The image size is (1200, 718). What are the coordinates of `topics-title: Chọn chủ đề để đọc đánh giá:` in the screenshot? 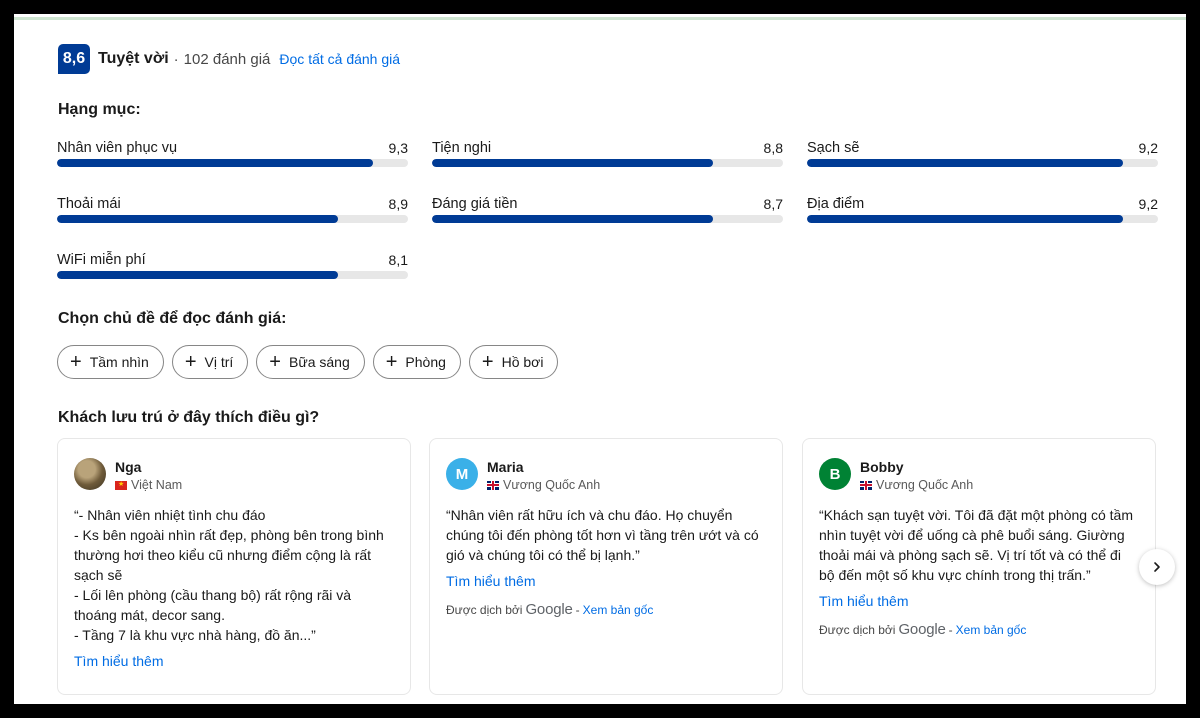 It's located at (172, 318).